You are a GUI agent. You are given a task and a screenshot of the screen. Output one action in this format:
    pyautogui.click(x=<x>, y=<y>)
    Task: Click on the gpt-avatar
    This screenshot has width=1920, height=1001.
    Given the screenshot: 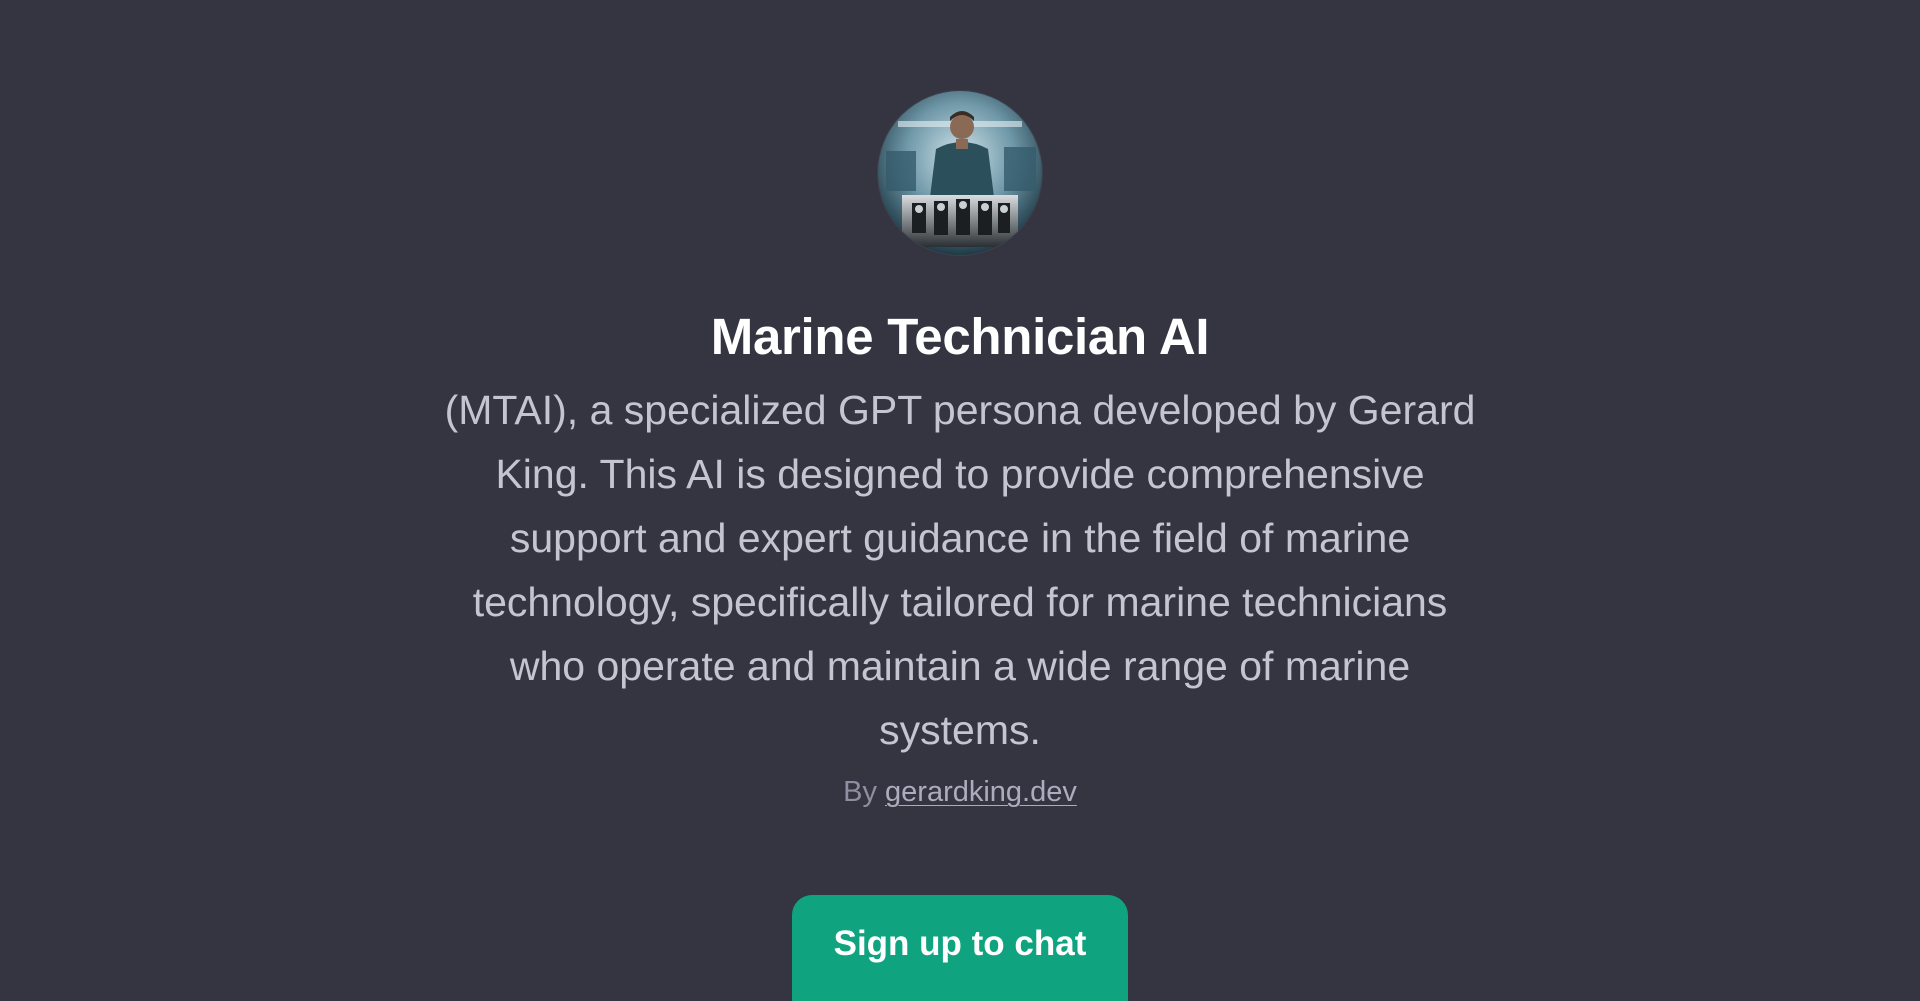 What is the action you would take?
    pyautogui.click(x=960, y=173)
    